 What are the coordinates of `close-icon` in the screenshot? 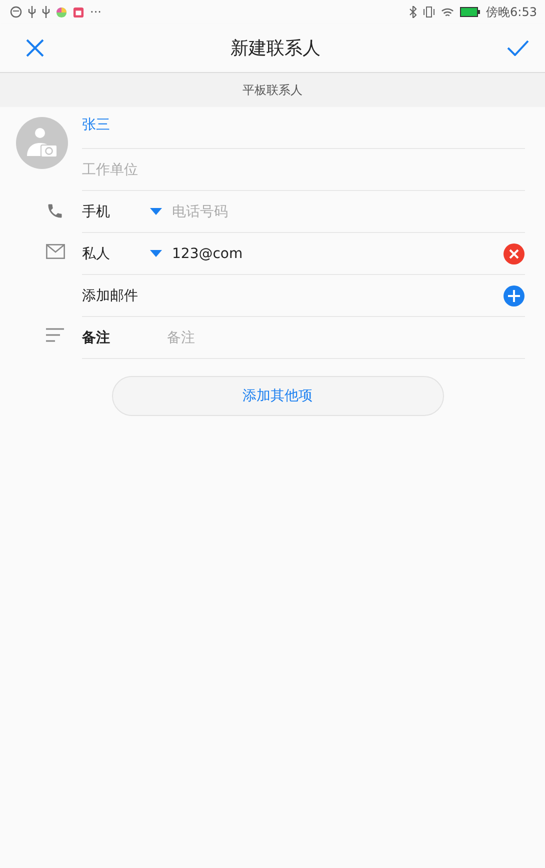 It's located at (35, 48).